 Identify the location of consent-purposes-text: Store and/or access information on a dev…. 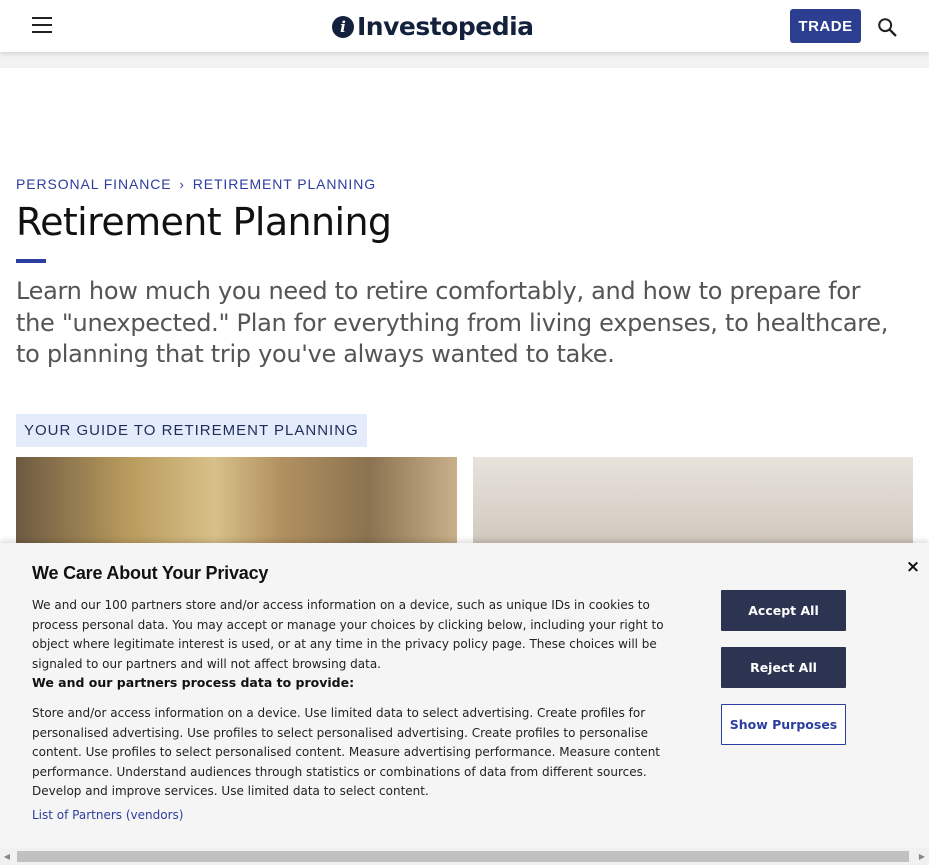
(346, 752).